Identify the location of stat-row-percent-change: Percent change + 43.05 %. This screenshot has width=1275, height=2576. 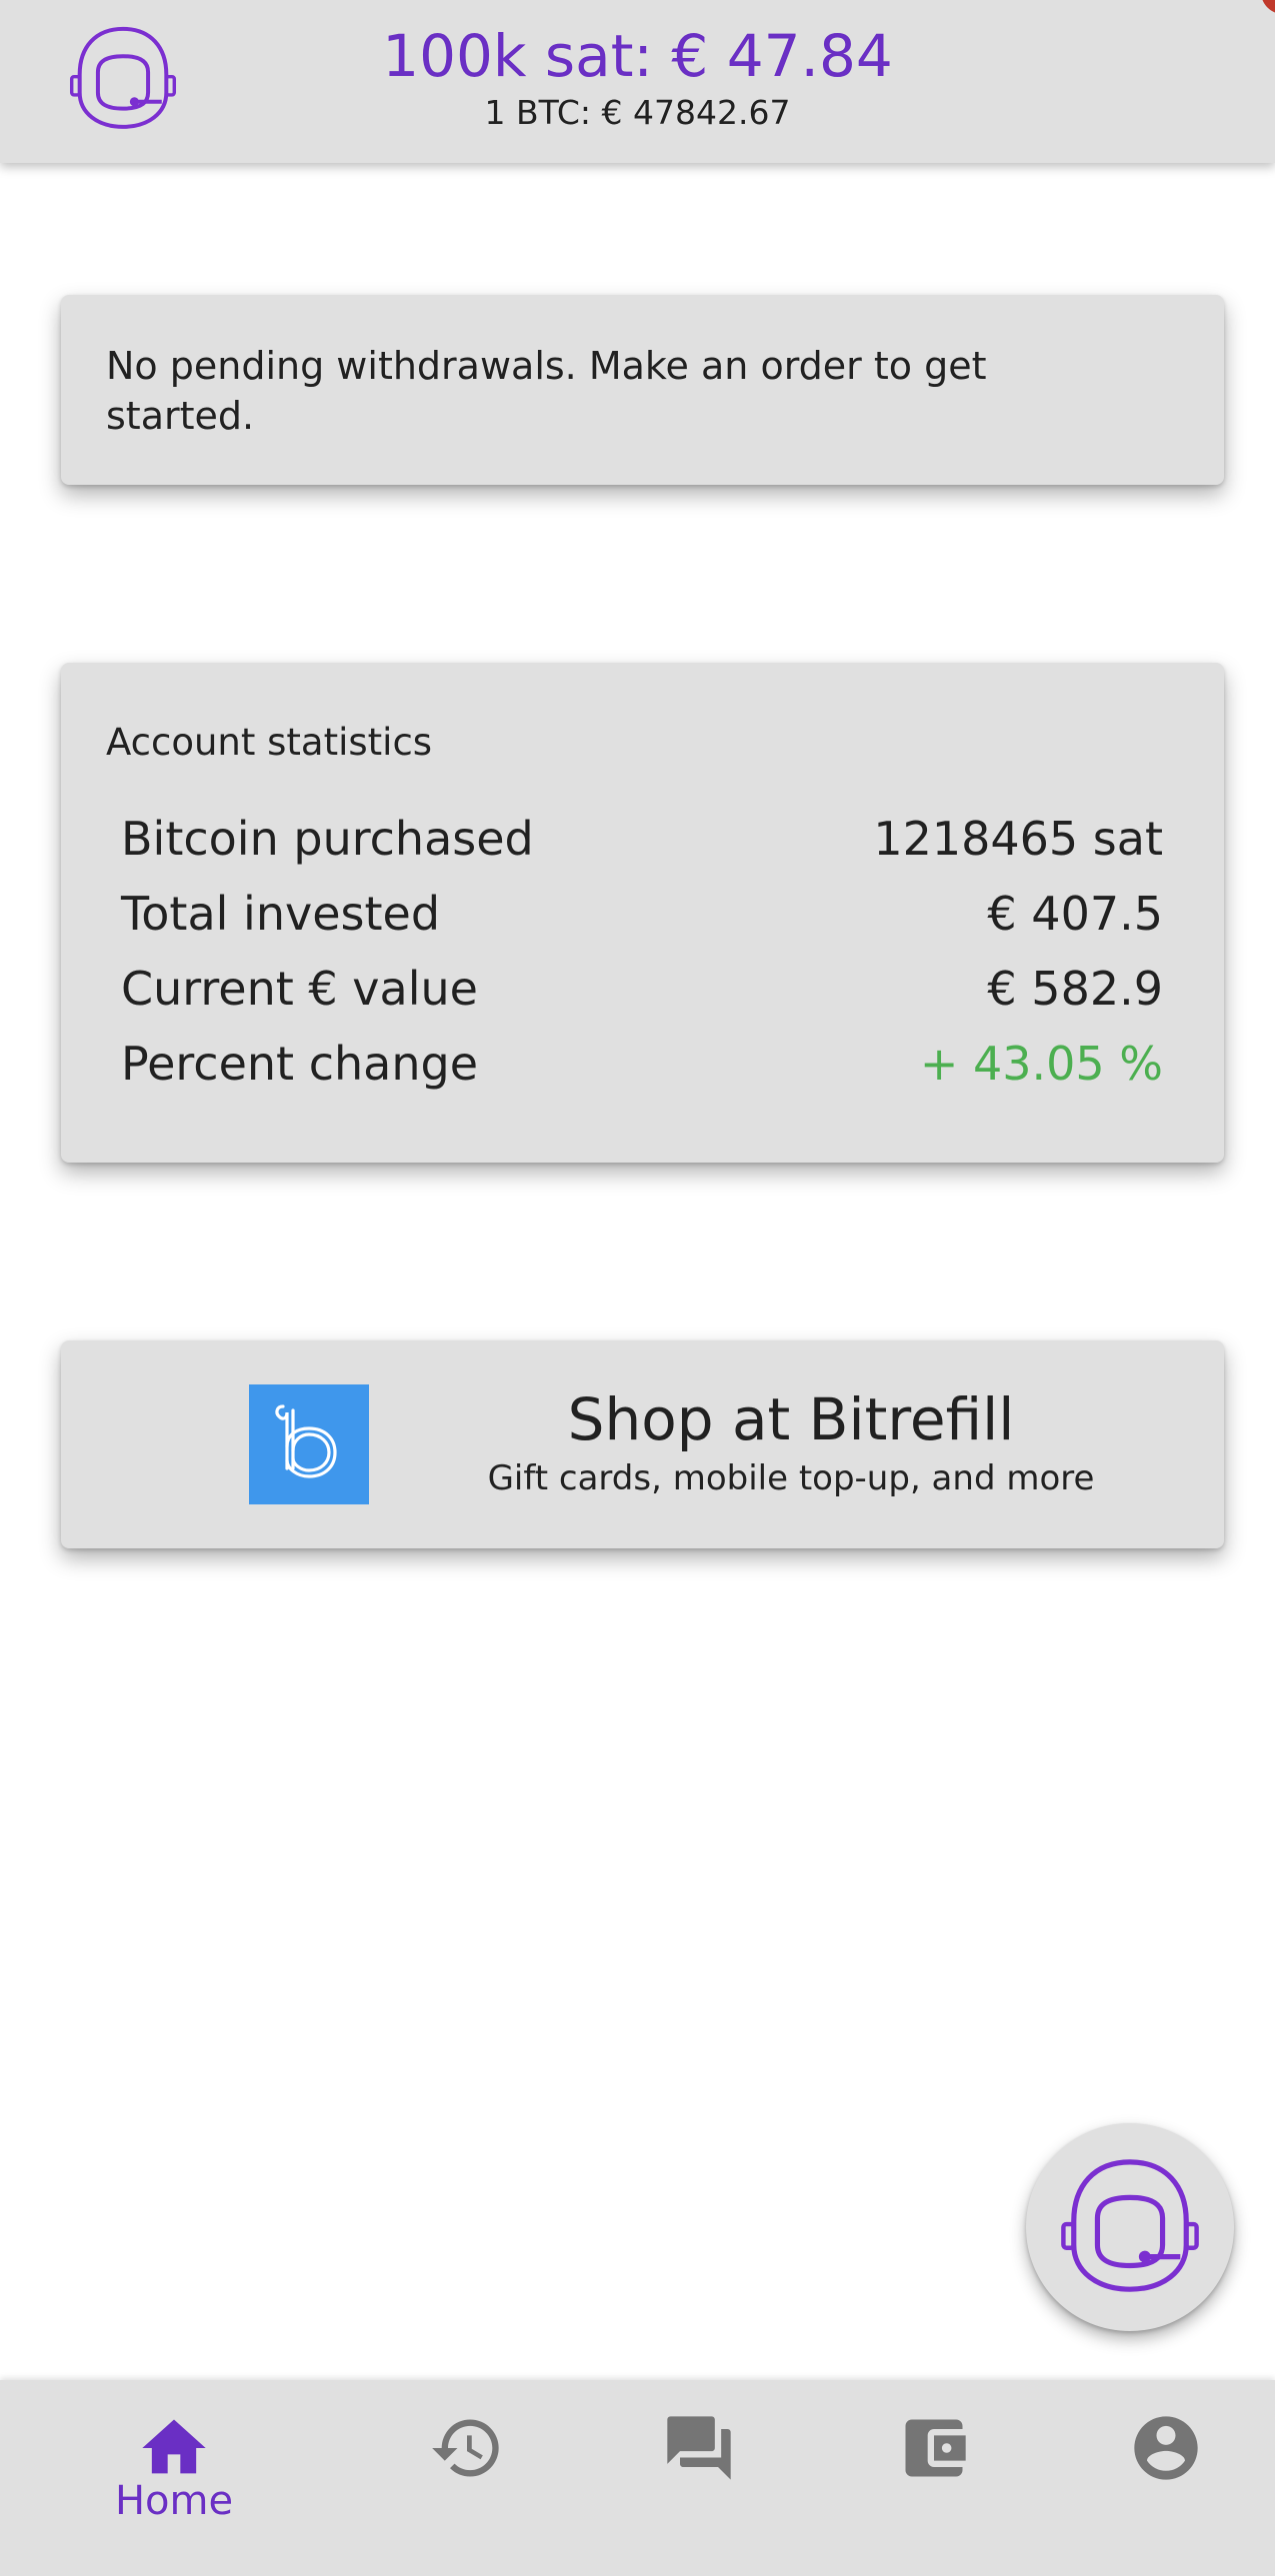
(642, 1064).